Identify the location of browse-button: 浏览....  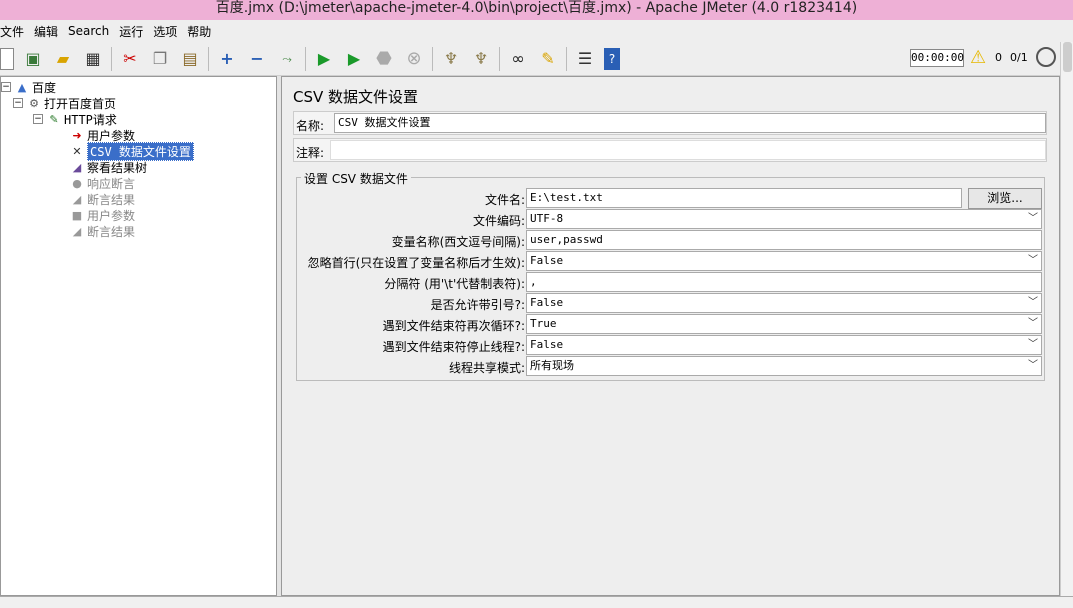
(1005, 198).